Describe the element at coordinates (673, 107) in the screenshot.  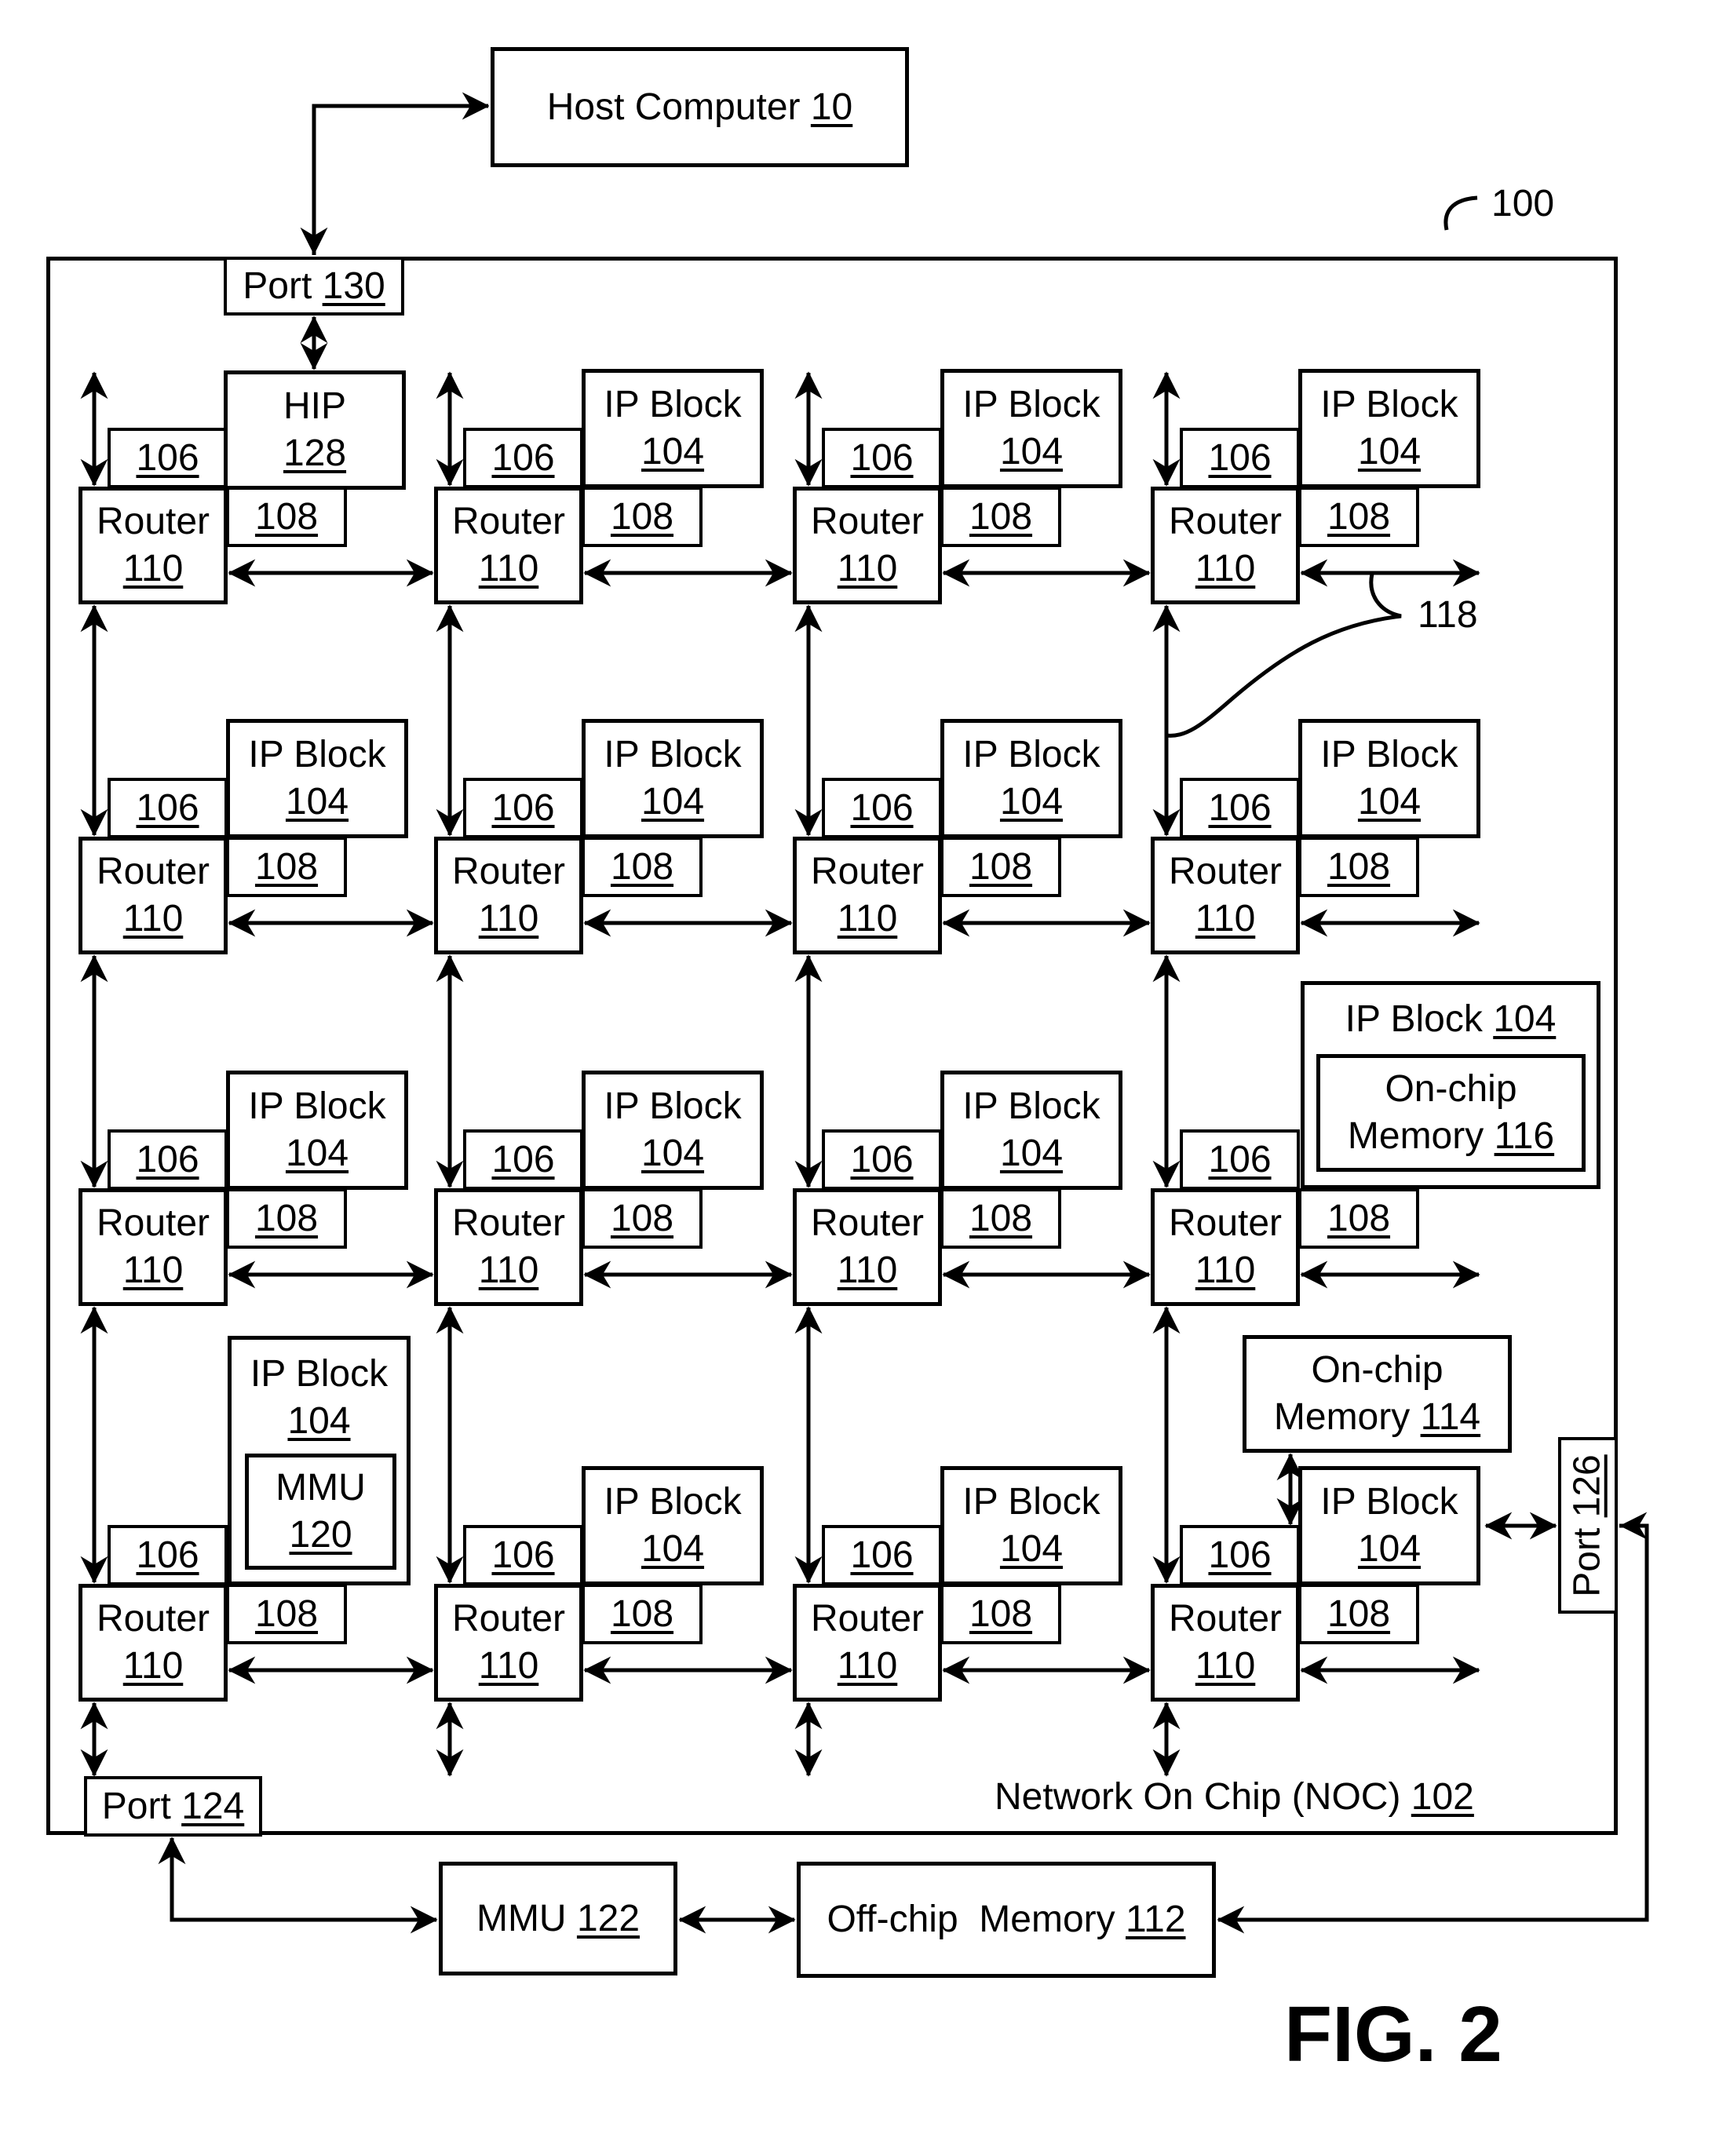
I see `host-computer-label: Host Computer` at that location.